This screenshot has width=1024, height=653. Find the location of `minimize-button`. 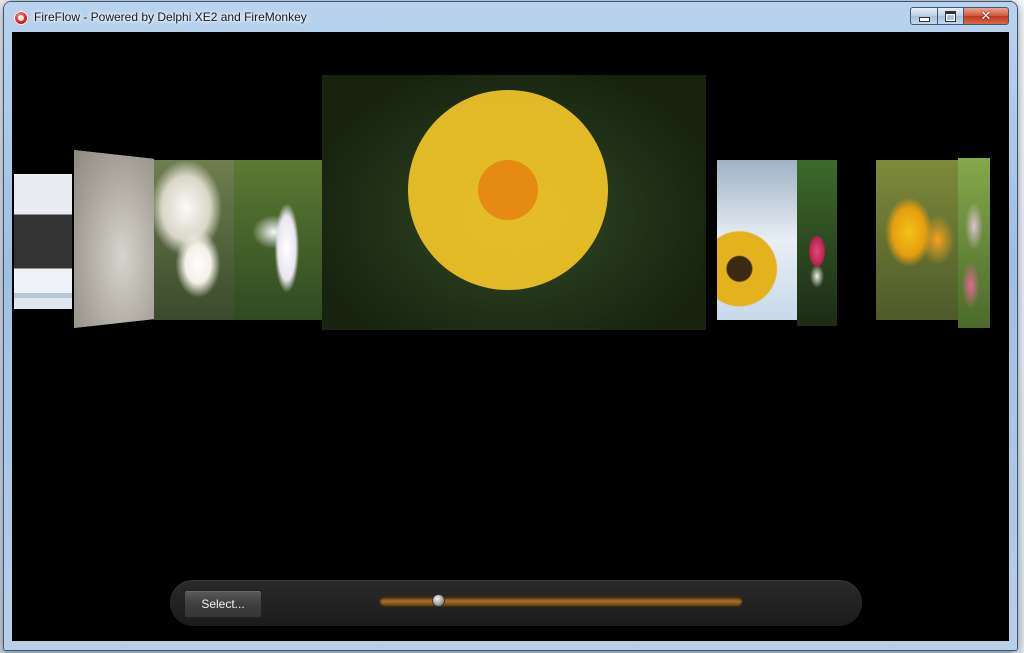

minimize-button is located at coordinates (924, 16).